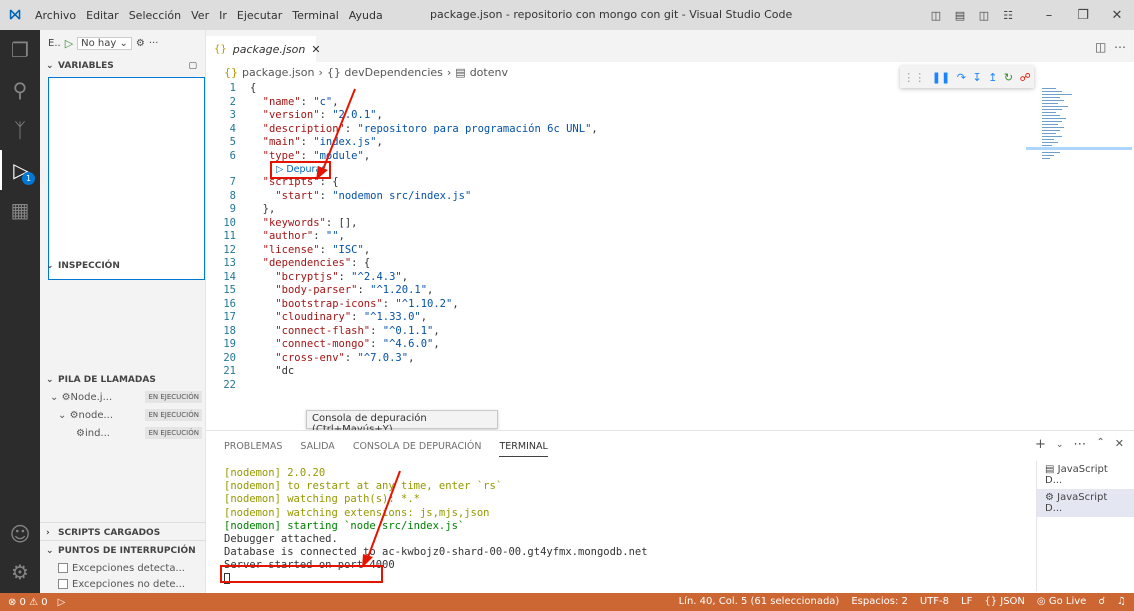 This screenshot has width=1134, height=611. What do you see at coordinates (1117, 15) in the screenshot?
I see `close-icon: ✕` at bounding box center [1117, 15].